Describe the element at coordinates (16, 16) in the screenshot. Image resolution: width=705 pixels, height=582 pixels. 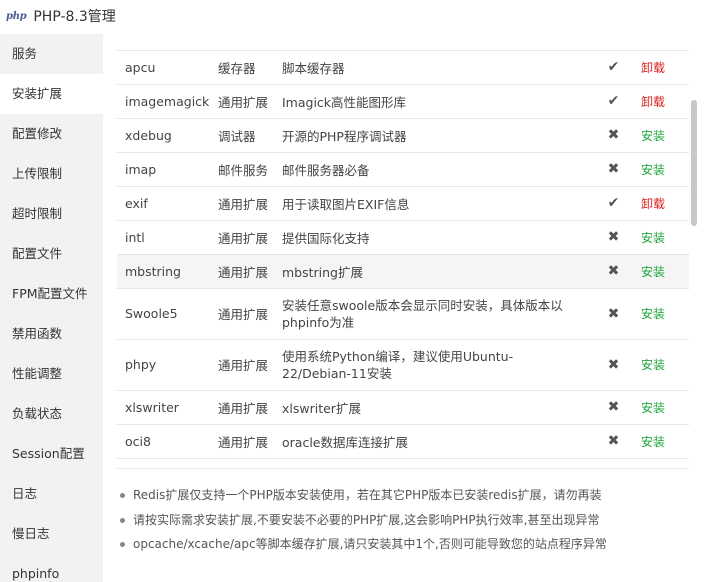
I see `php-logo-icon: php` at that location.